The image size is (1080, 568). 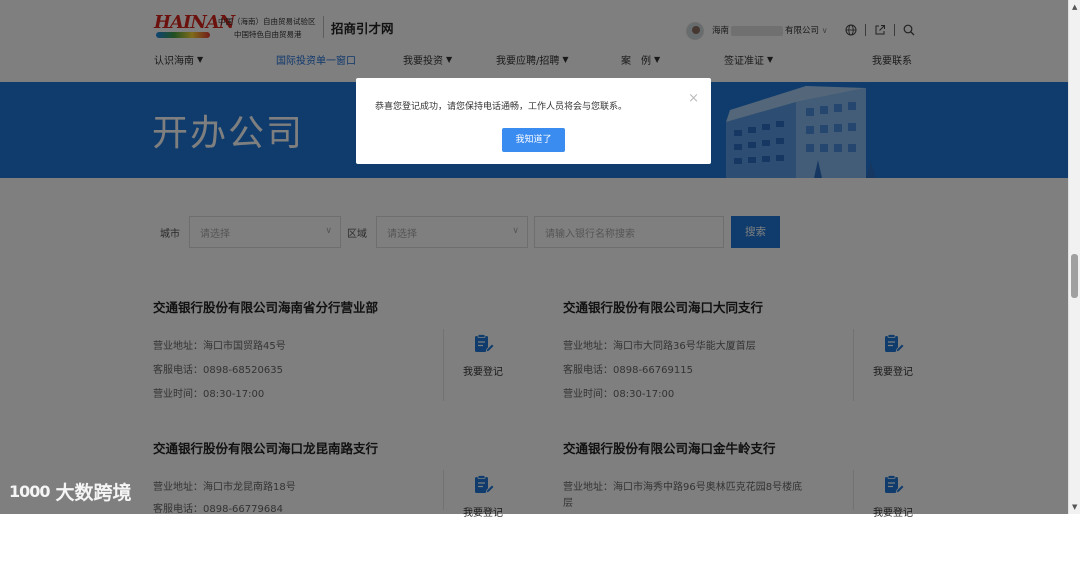 What do you see at coordinates (533, 121) in the screenshot?
I see `success-dialog: 恭喜您登记成功，请您保持电话通畅，工作人员将会与您联系。 × 我知道了` at bounding box center [533, 121].